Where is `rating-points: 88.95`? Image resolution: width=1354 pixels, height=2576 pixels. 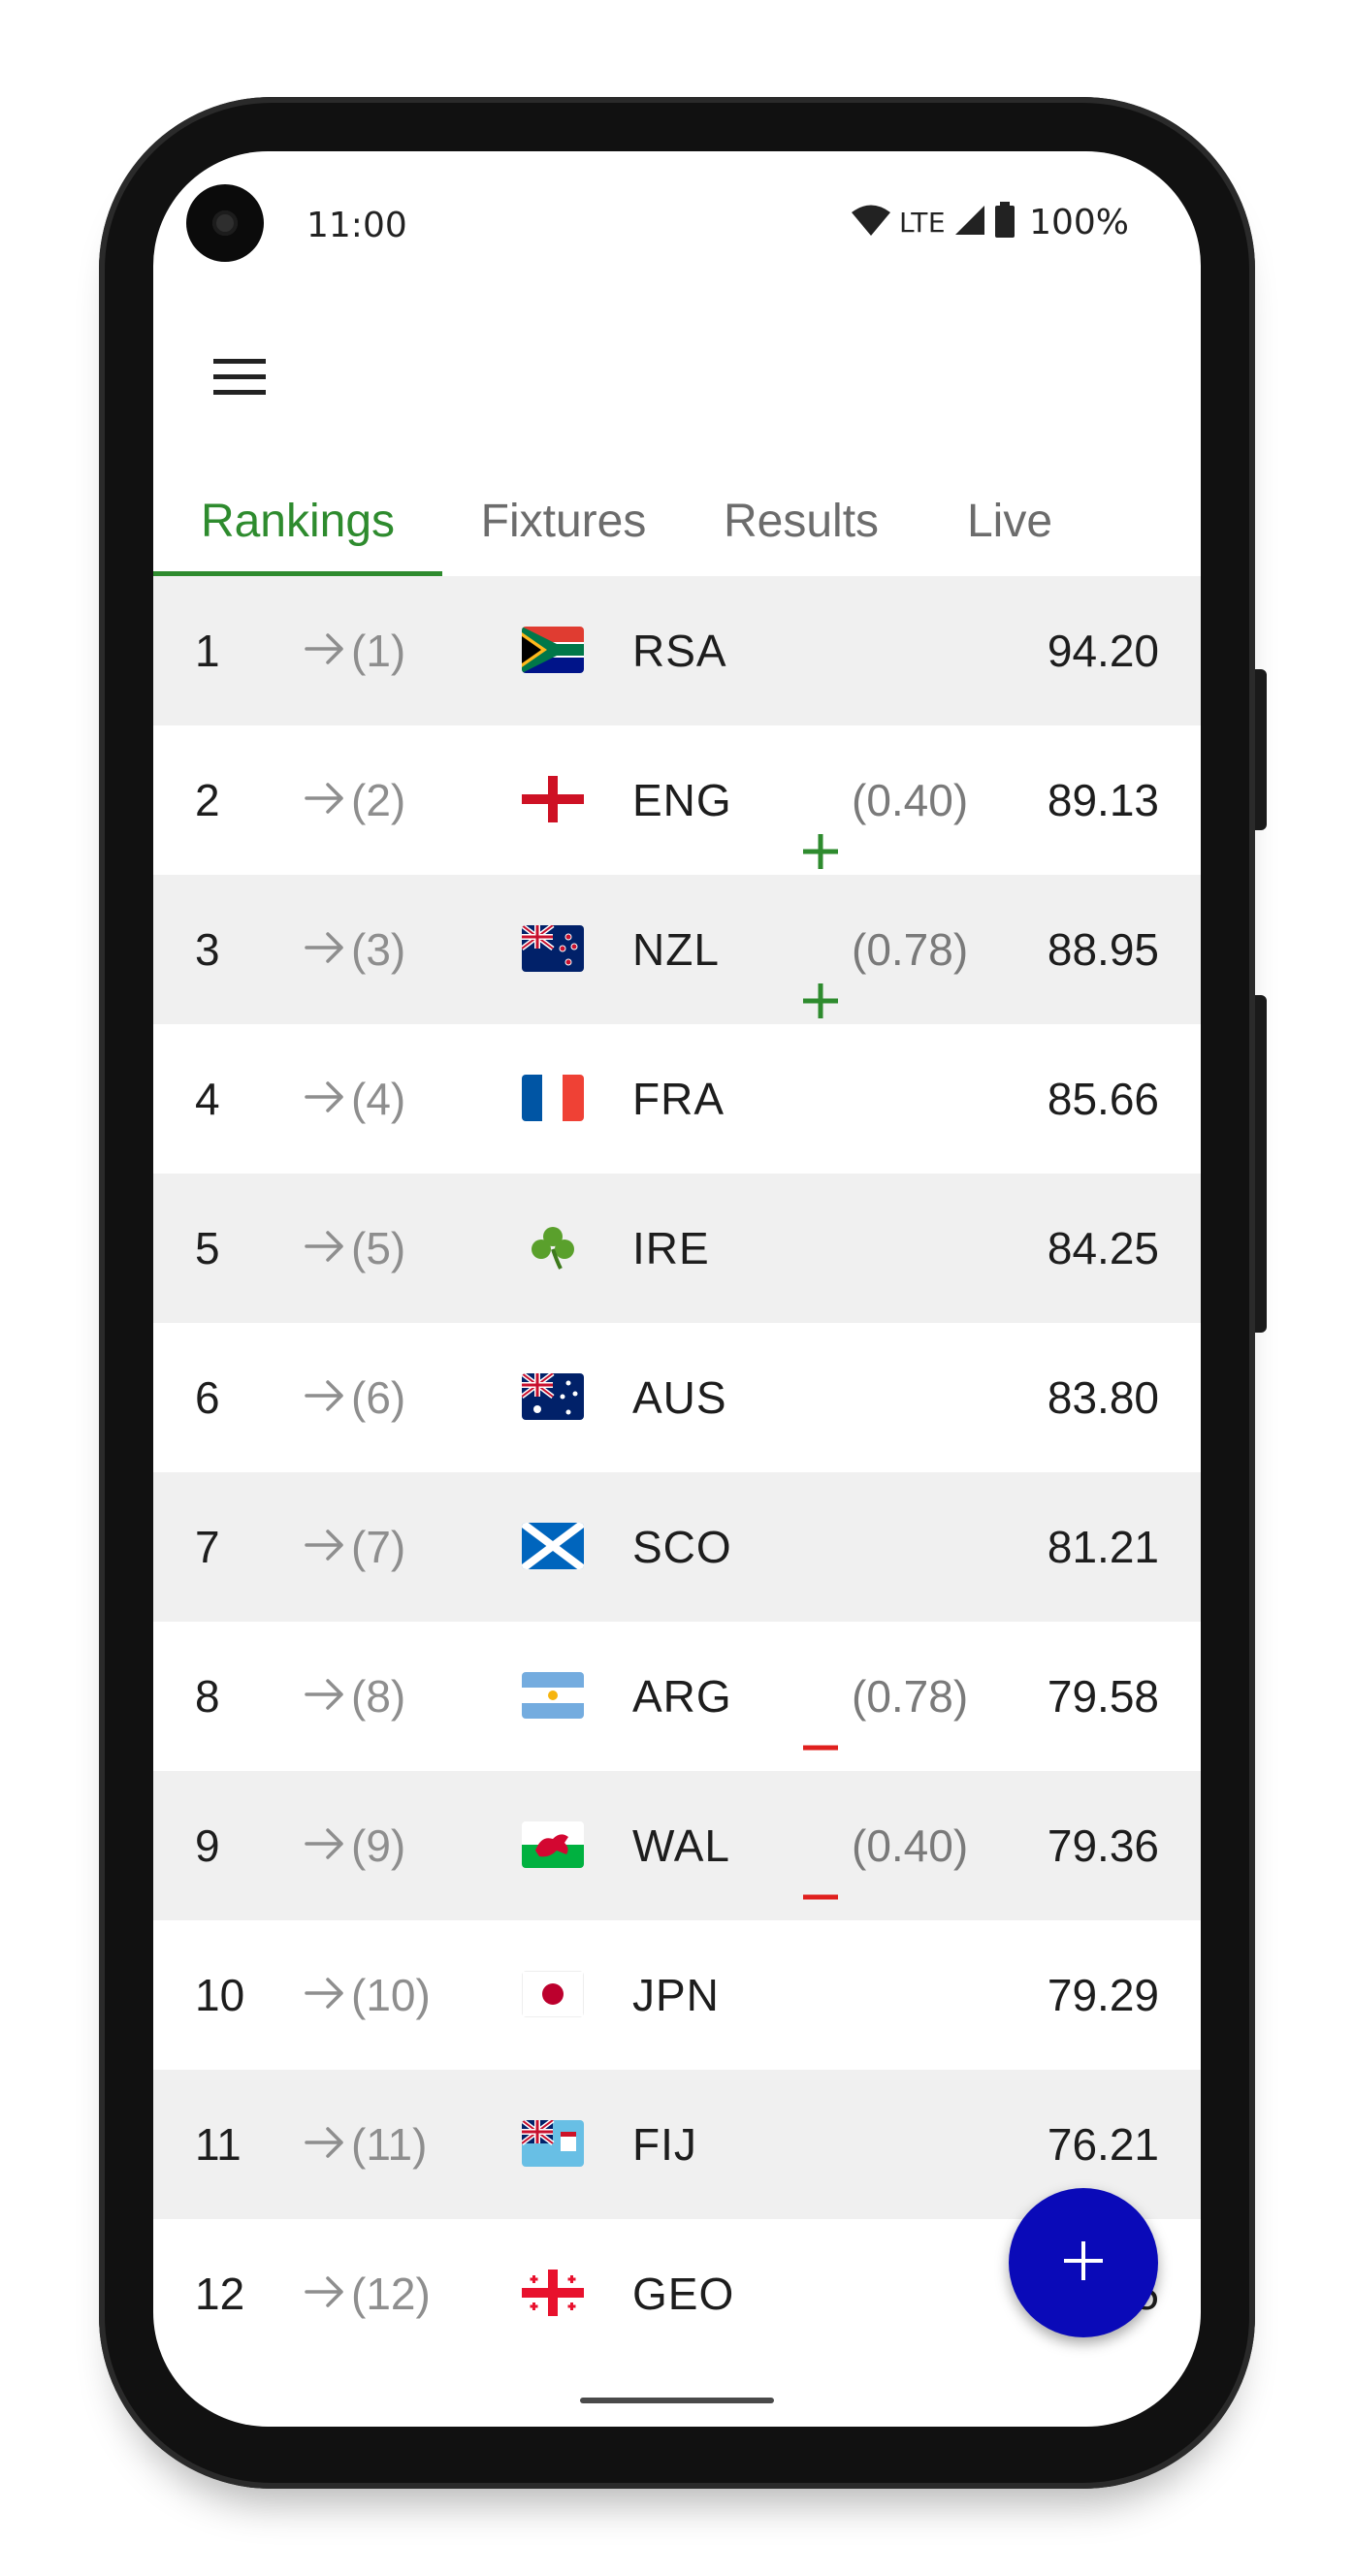
rating-points: 88.95 is located at coordinates (1103, 949).